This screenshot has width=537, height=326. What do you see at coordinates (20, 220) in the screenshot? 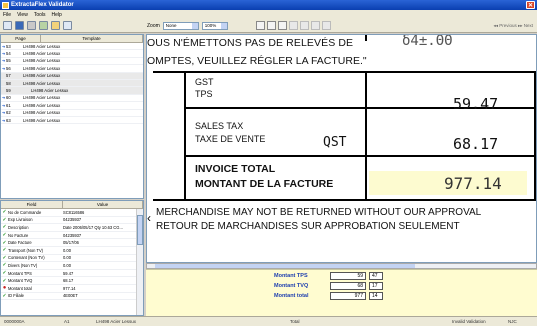
I see `field-name: Exp Livraison` at bounding box center [20, 220].